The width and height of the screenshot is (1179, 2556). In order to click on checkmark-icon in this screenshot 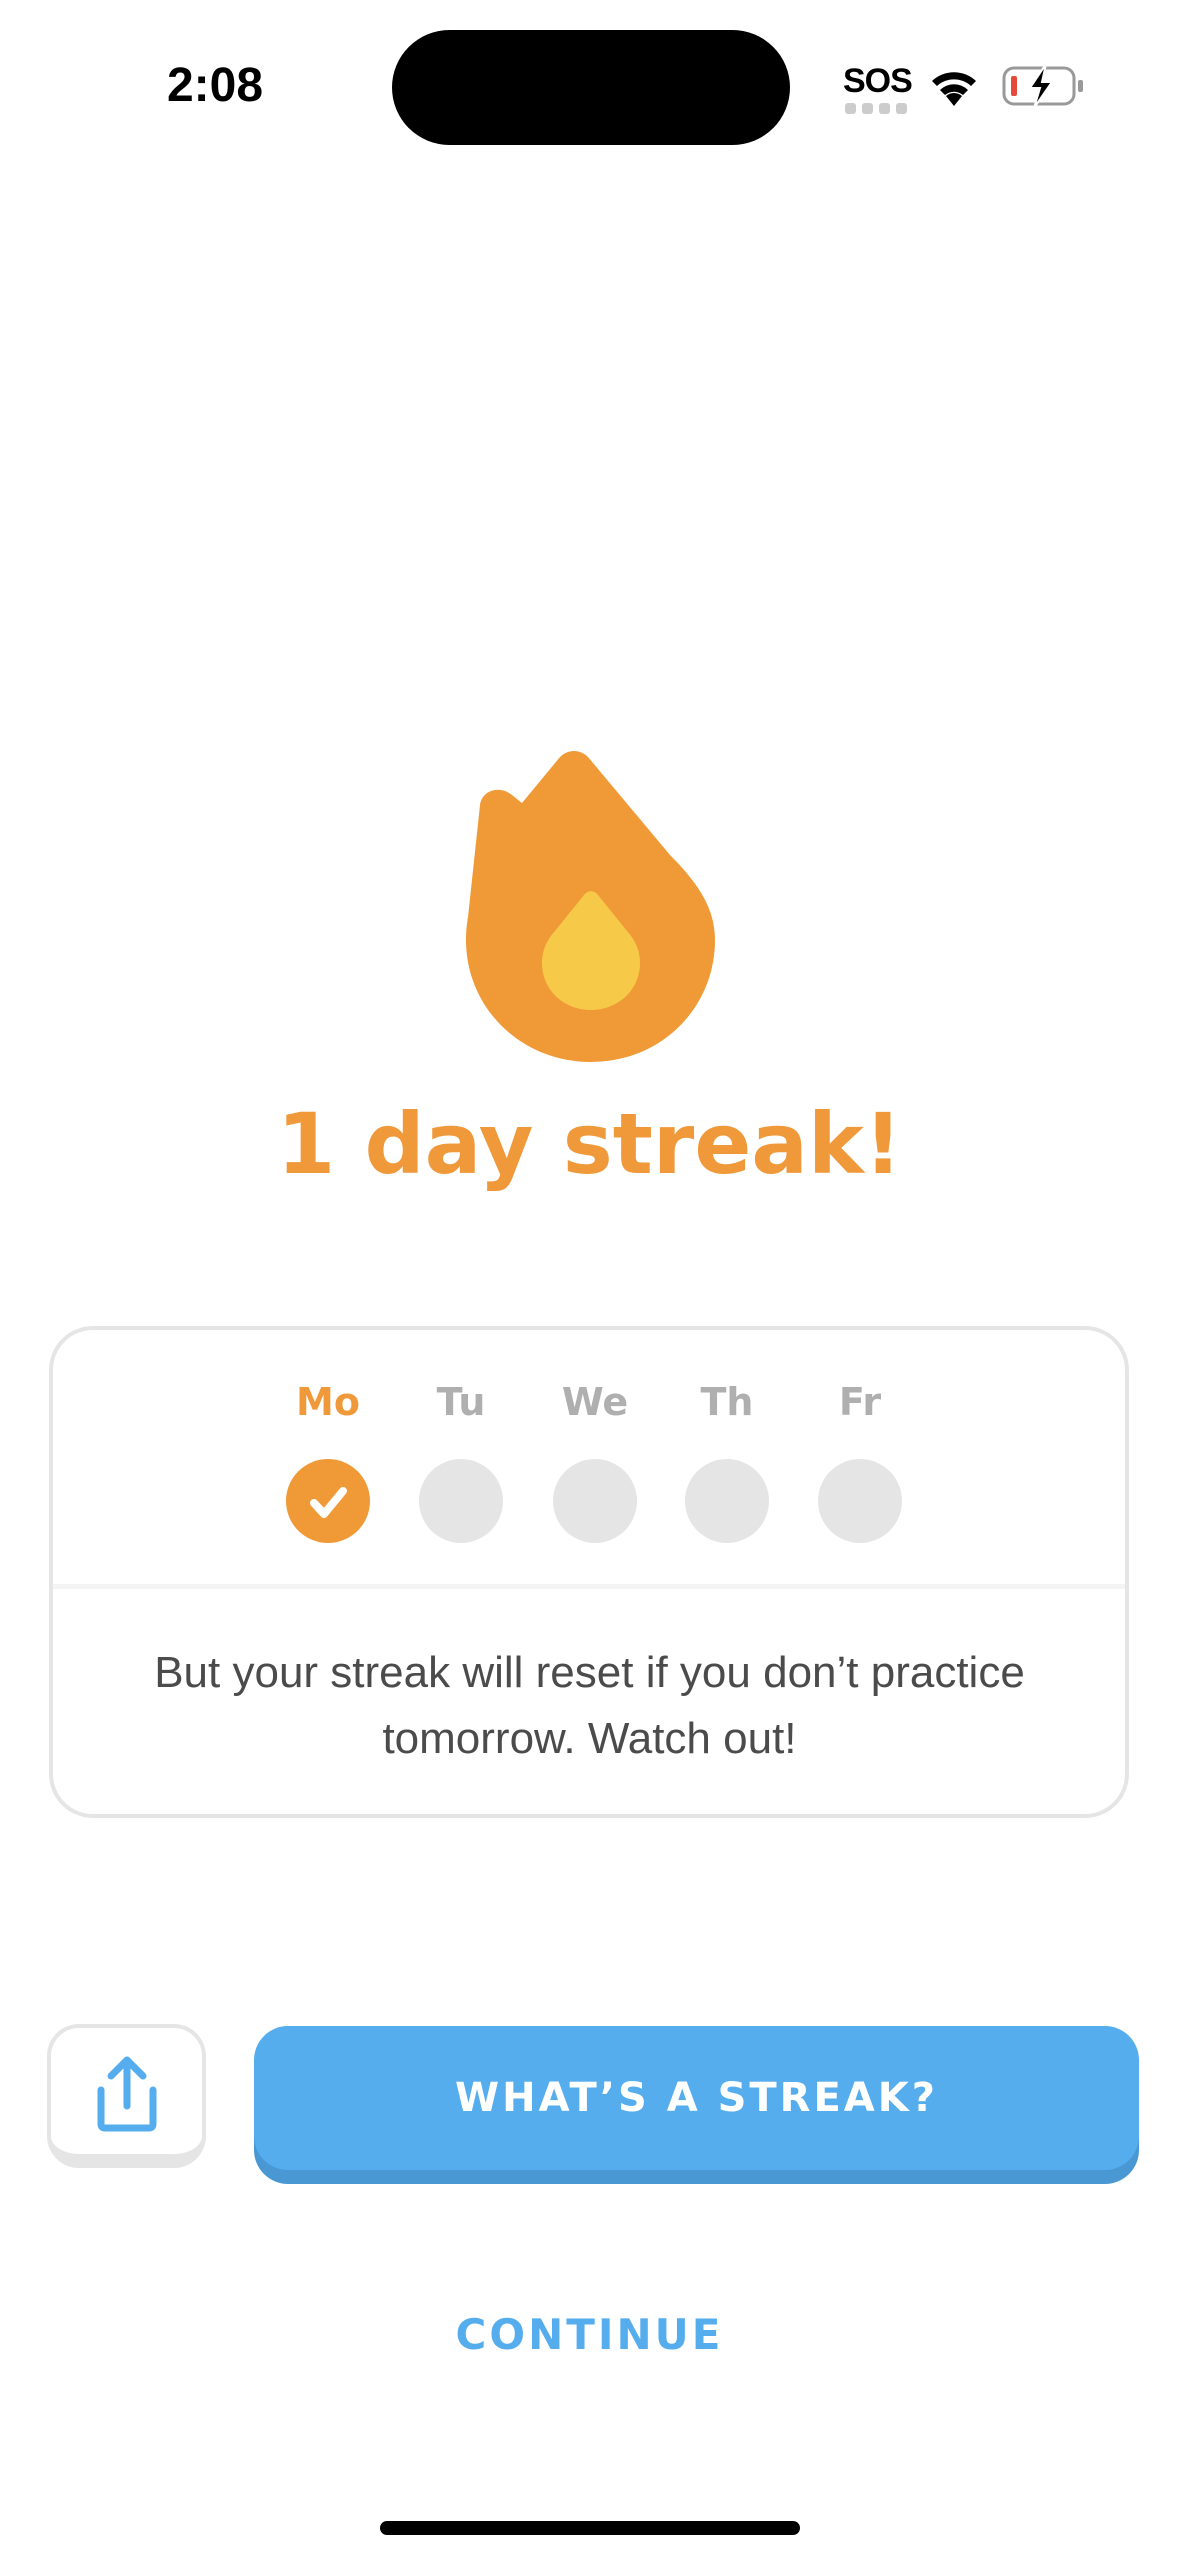, I will do `click(328, 1502)`.